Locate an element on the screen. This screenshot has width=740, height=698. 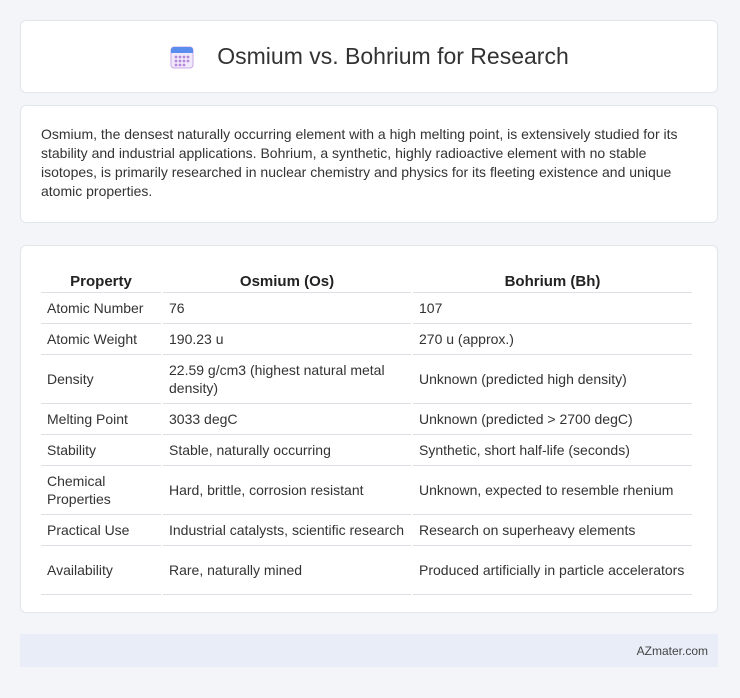
footer-site-link: AZmater.com is located at coordinates (672, 651).